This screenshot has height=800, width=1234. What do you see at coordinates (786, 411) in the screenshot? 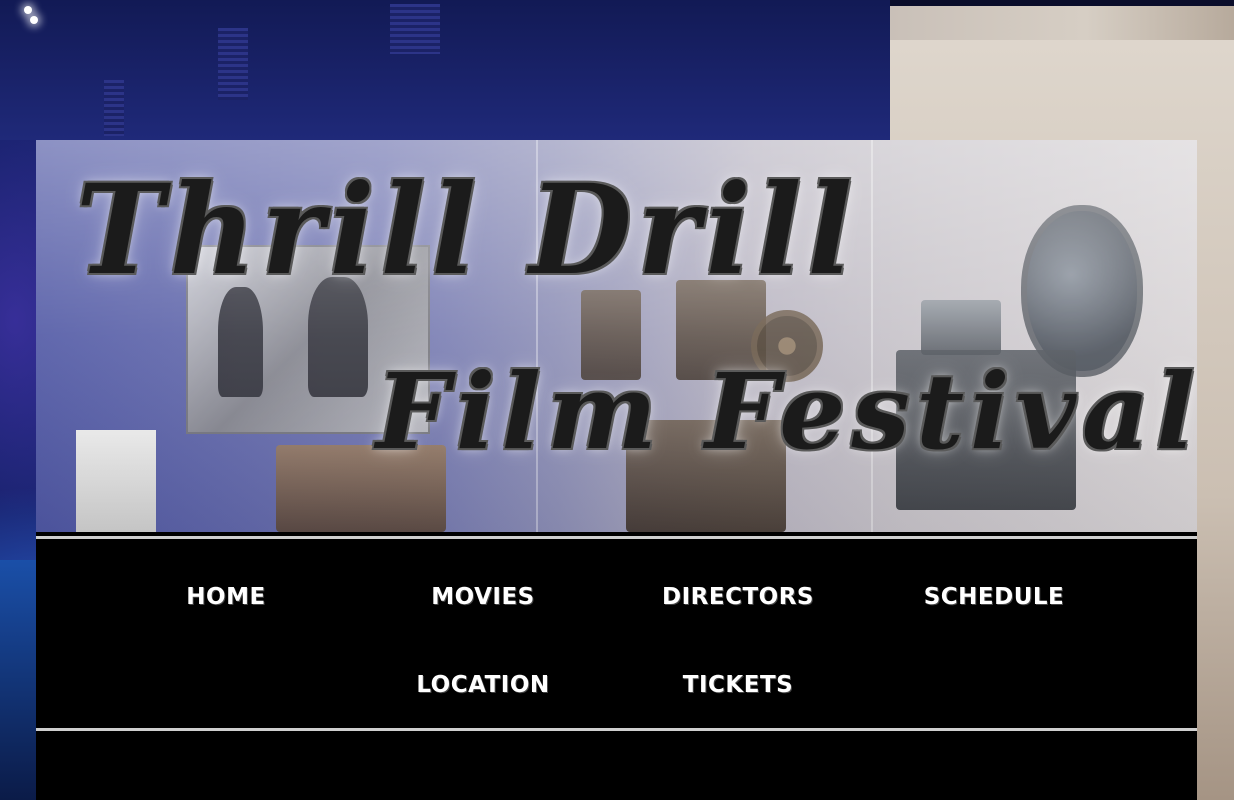
I see `site-title-line-2: Film Festival` at bounding box center [786, 411].